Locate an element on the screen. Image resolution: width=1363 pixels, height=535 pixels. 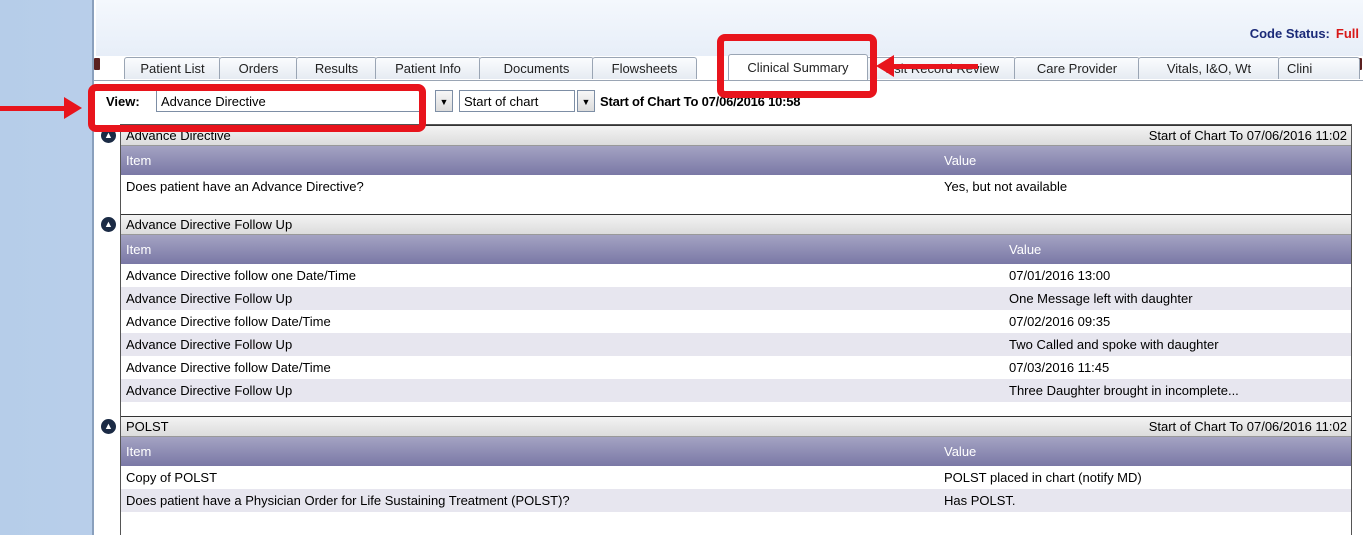
tab-orders: Orders is located at coordinates (258, 68).